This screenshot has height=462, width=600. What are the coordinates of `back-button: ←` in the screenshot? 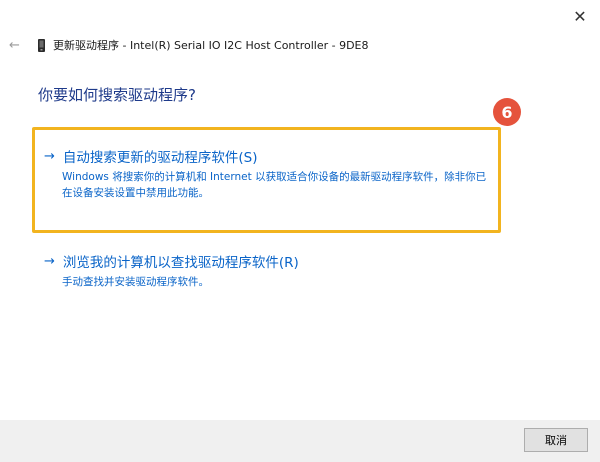 It's located at (17, 45).